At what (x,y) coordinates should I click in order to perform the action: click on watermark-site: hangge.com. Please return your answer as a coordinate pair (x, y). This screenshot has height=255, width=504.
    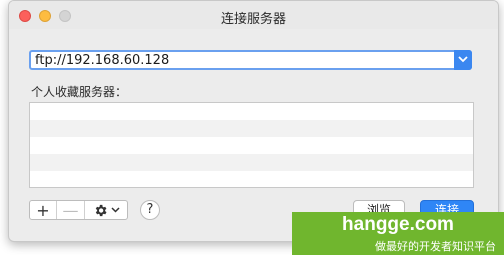
    Looking at the image, I should click on (398, 224).